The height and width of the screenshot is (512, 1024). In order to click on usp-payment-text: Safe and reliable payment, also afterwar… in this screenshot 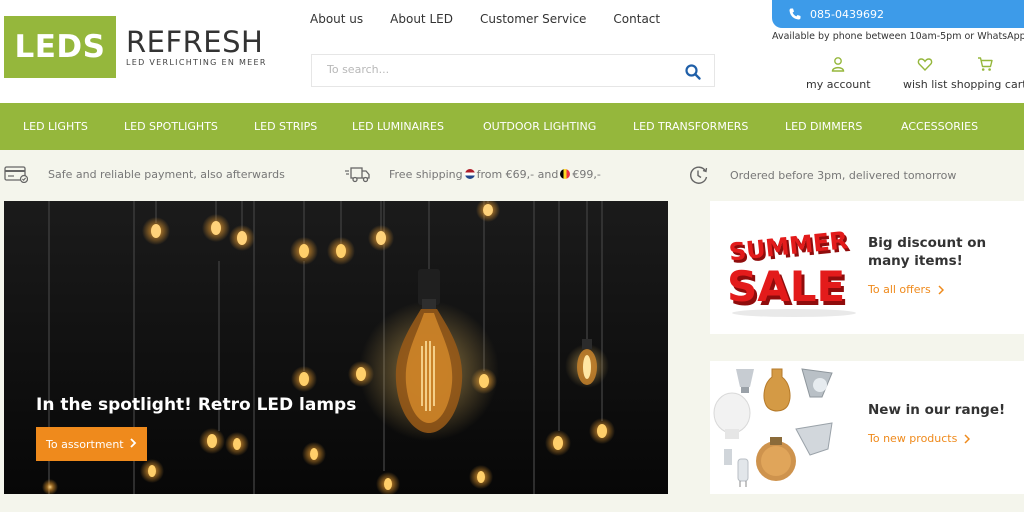, I will do `click(166, 174)`.